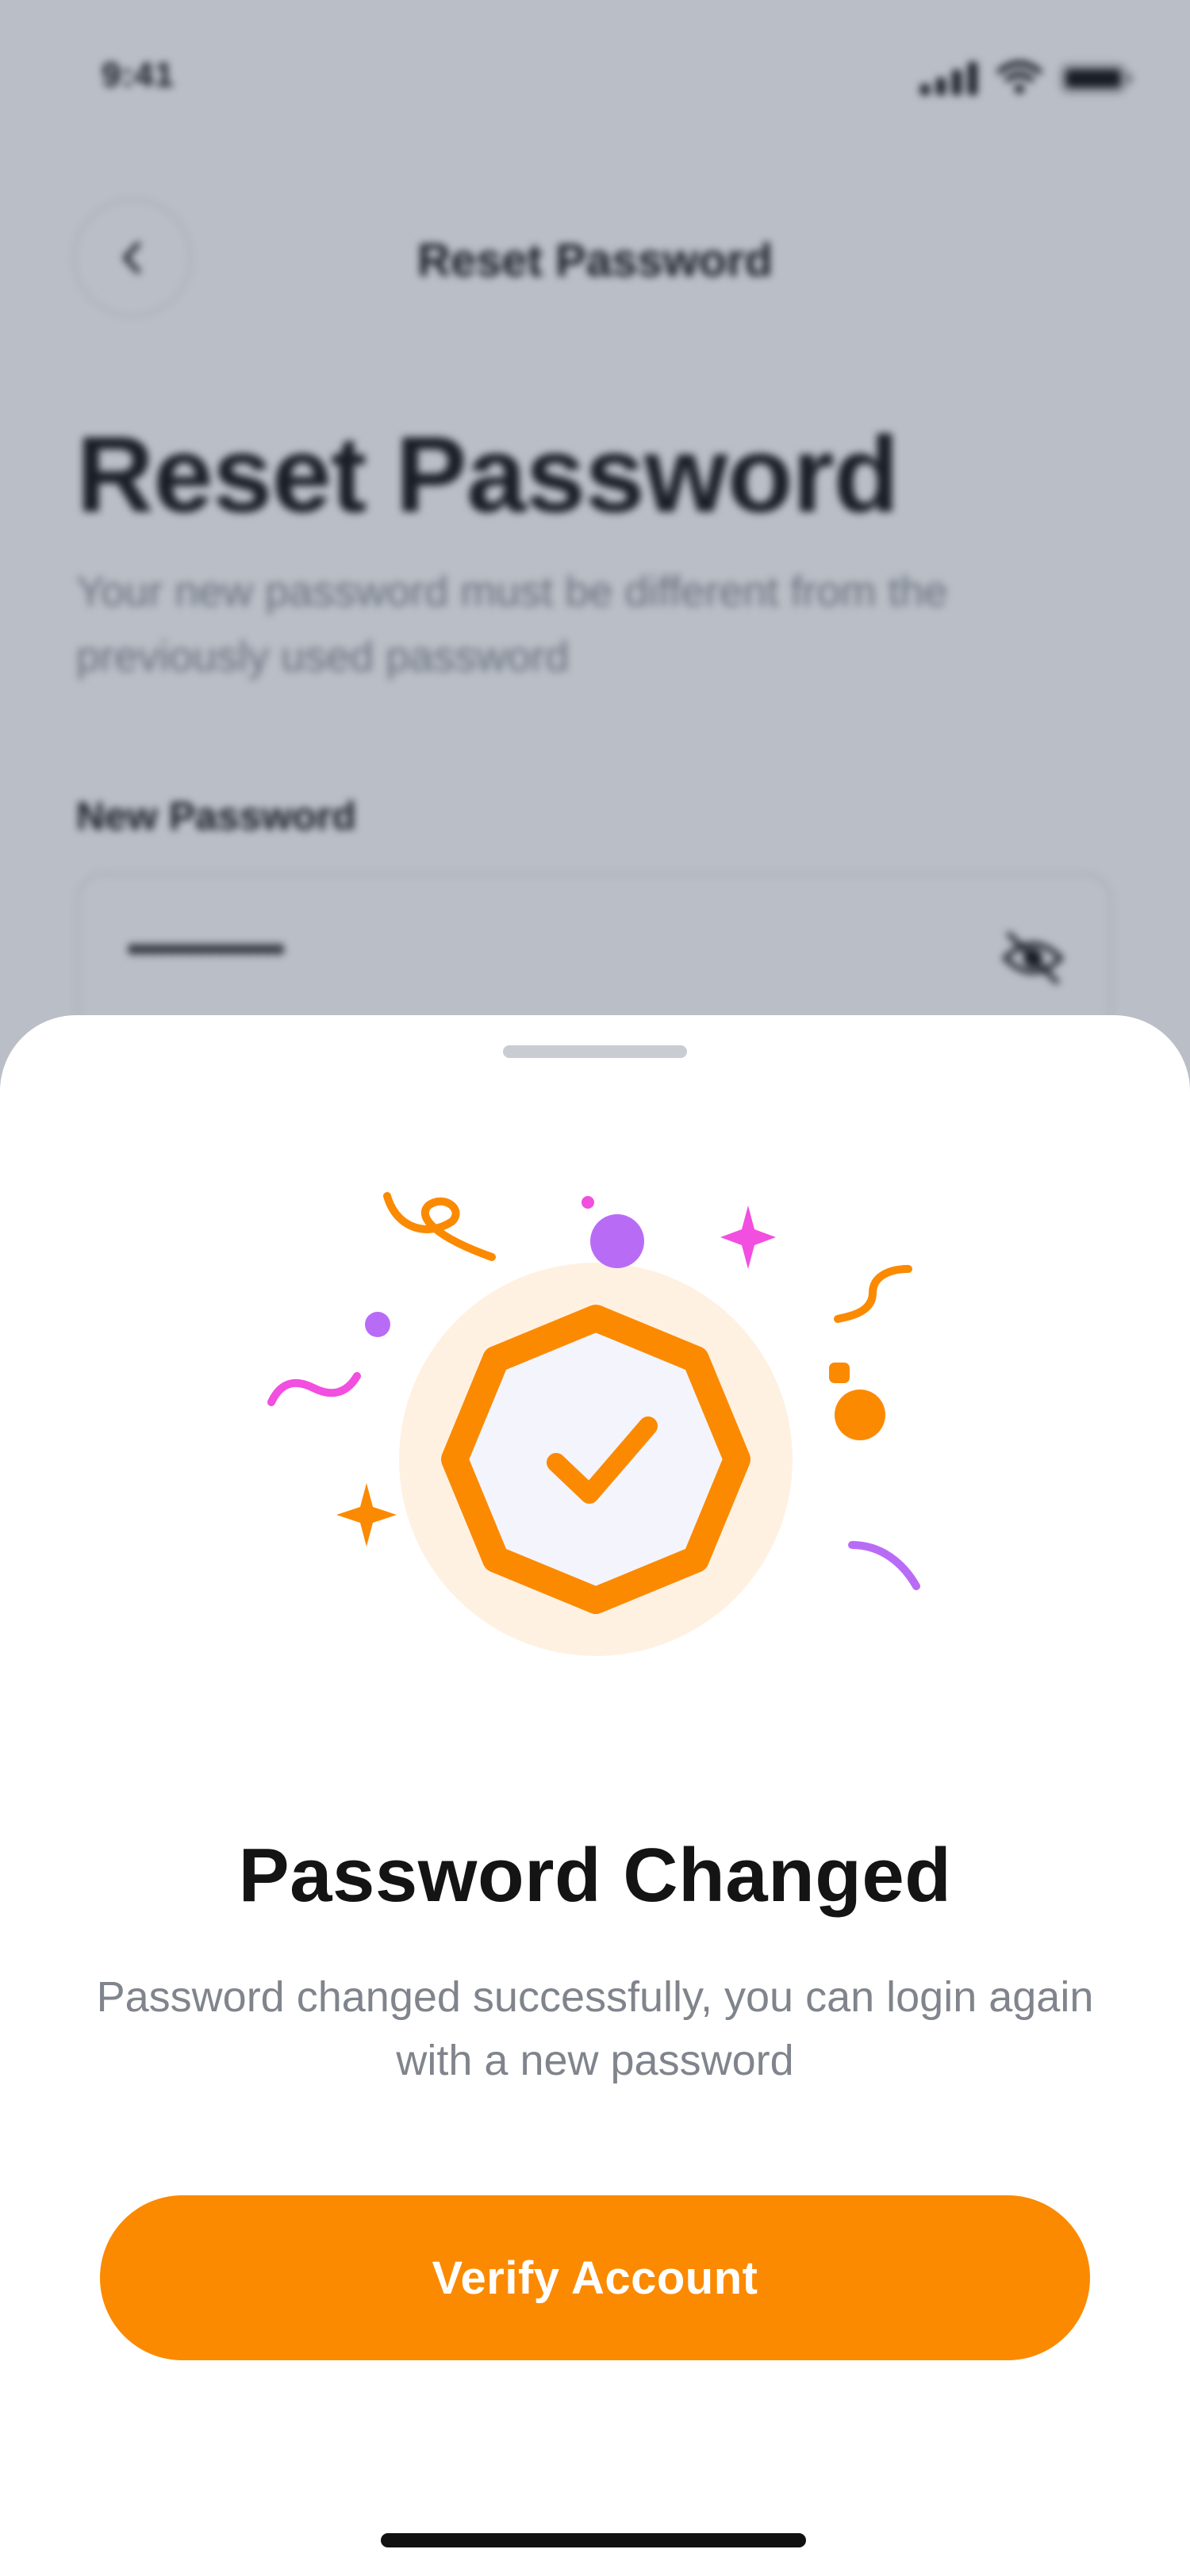 The height and width of the screenshot is (2576, 1190). Describe the element at coordinates (439, 1226) in the screenshot. I see `confetti-loop-icon` at that location.